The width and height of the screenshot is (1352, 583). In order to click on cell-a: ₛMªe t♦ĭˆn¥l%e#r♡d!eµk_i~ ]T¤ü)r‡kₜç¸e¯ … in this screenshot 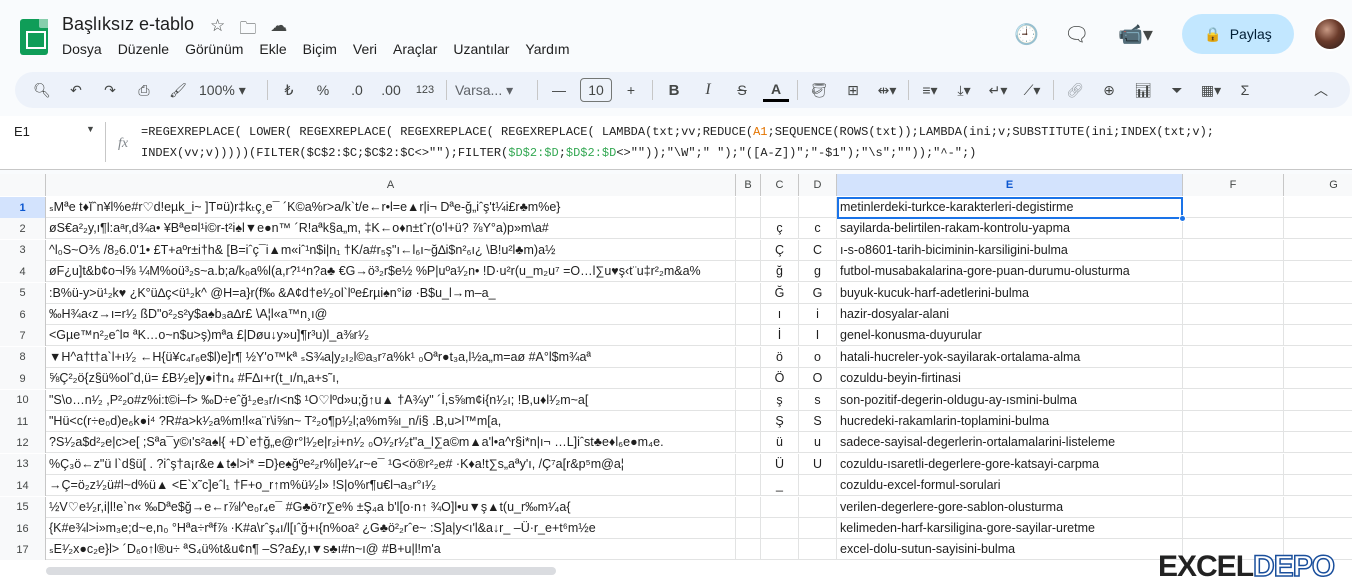, I will do `click(391, 207)`.